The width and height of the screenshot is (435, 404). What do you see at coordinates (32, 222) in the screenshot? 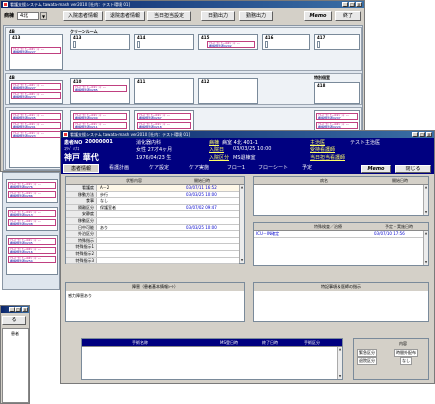
I see `bed-slot: ﾐﾔｰﾊﾞｸﾗﾞﾅｰｰ02ﾍﾞｯﾄﾞｰｰ 看護師患者0208` at bounding box center [32, 222].